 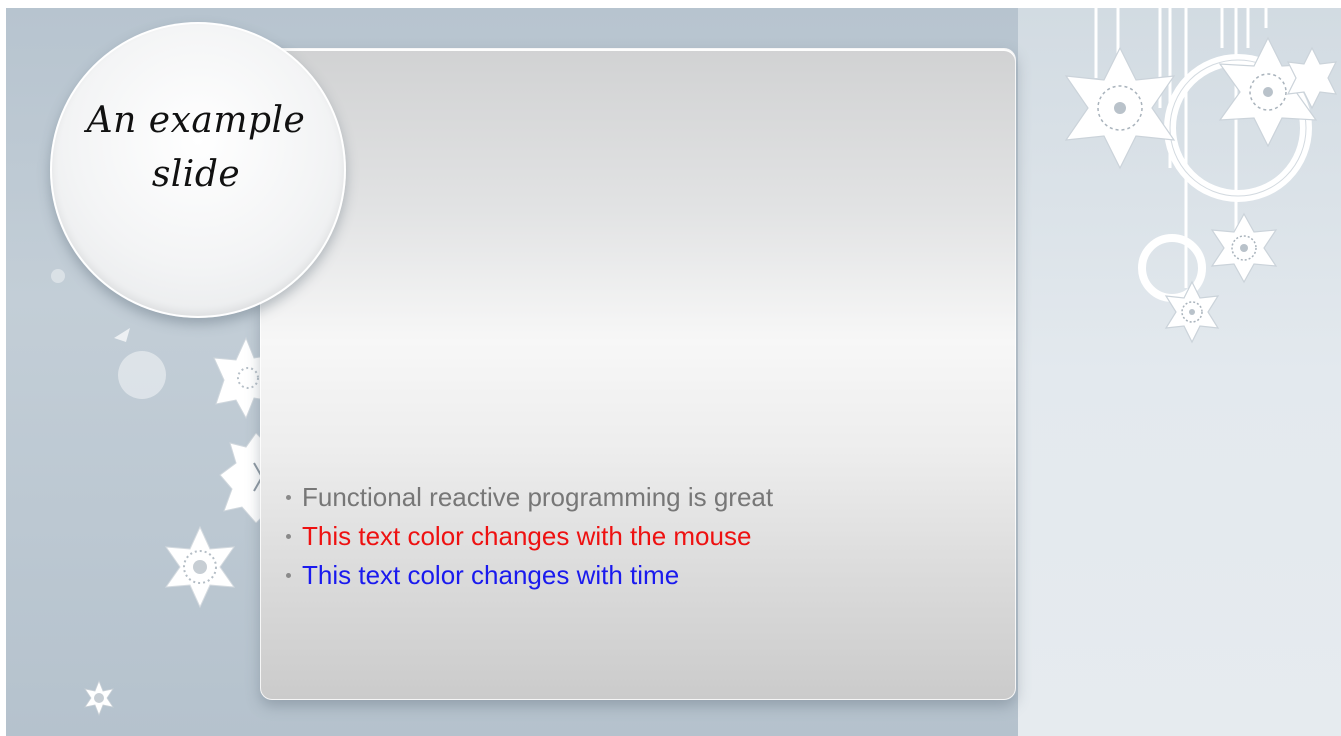 I want to click on bullet-text: This text color changes with the mouse, so click(x=527, y=536).